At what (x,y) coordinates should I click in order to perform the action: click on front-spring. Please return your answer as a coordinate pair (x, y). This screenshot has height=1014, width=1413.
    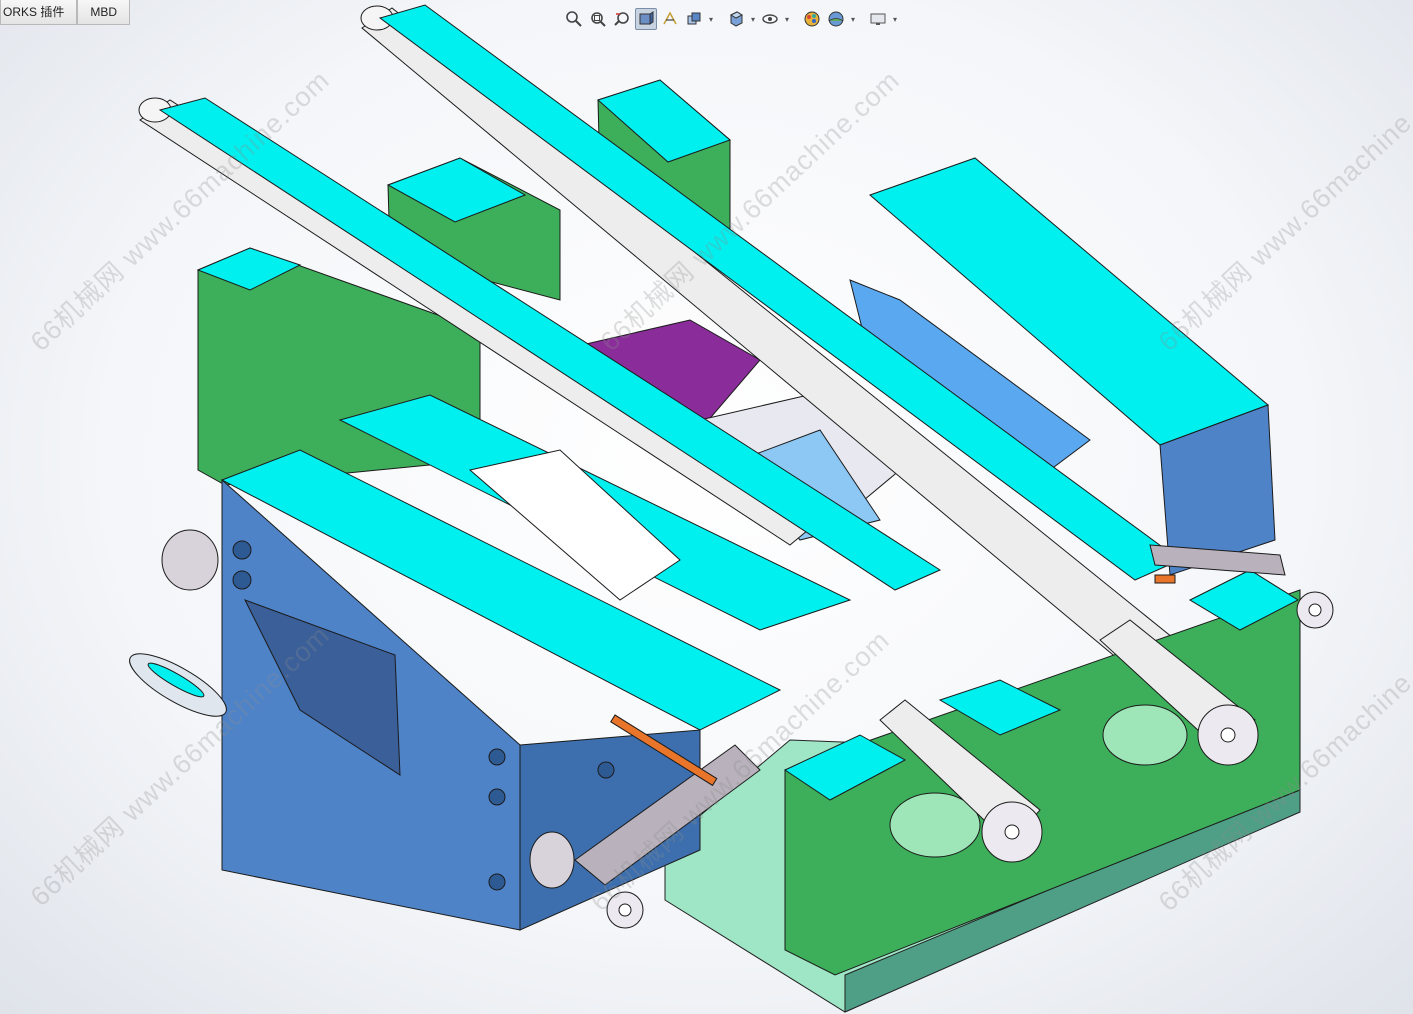
    Looking at the image, I should click on (552, 860).